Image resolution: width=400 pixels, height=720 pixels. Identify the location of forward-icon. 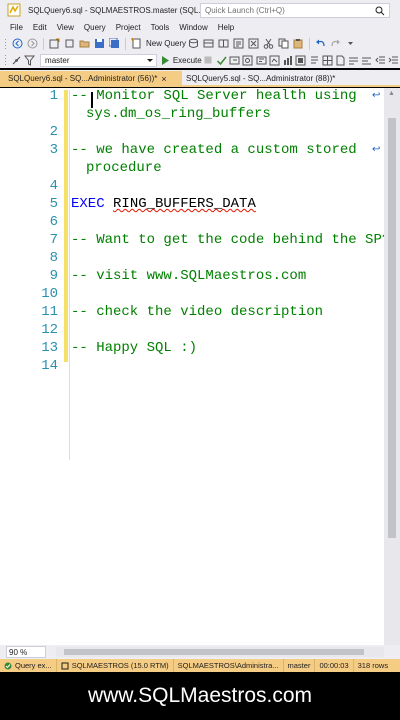
(32, 43).